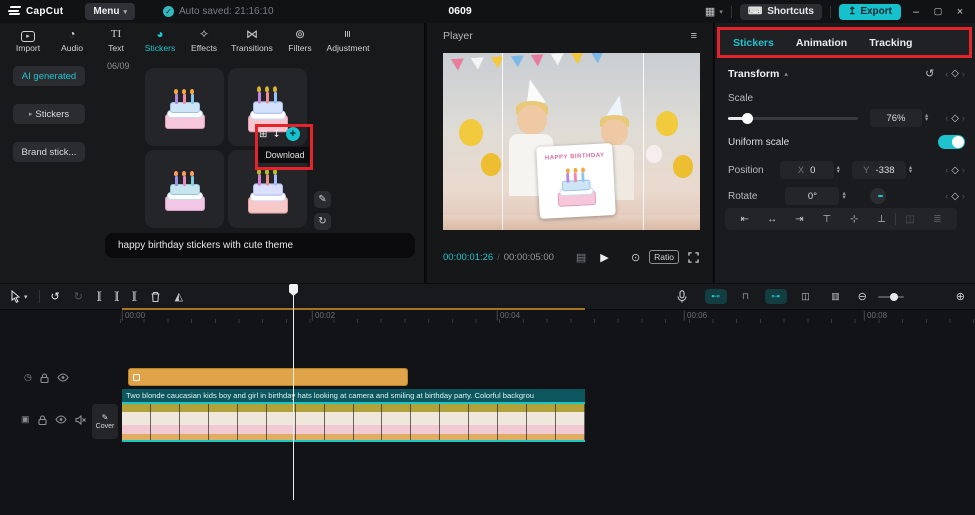 The height and width of the screenshot is (515, 975). Describe the element at coordinates (26, 297) in the screenshot. I see `select-tool-caret-icon: ▾` at that location.